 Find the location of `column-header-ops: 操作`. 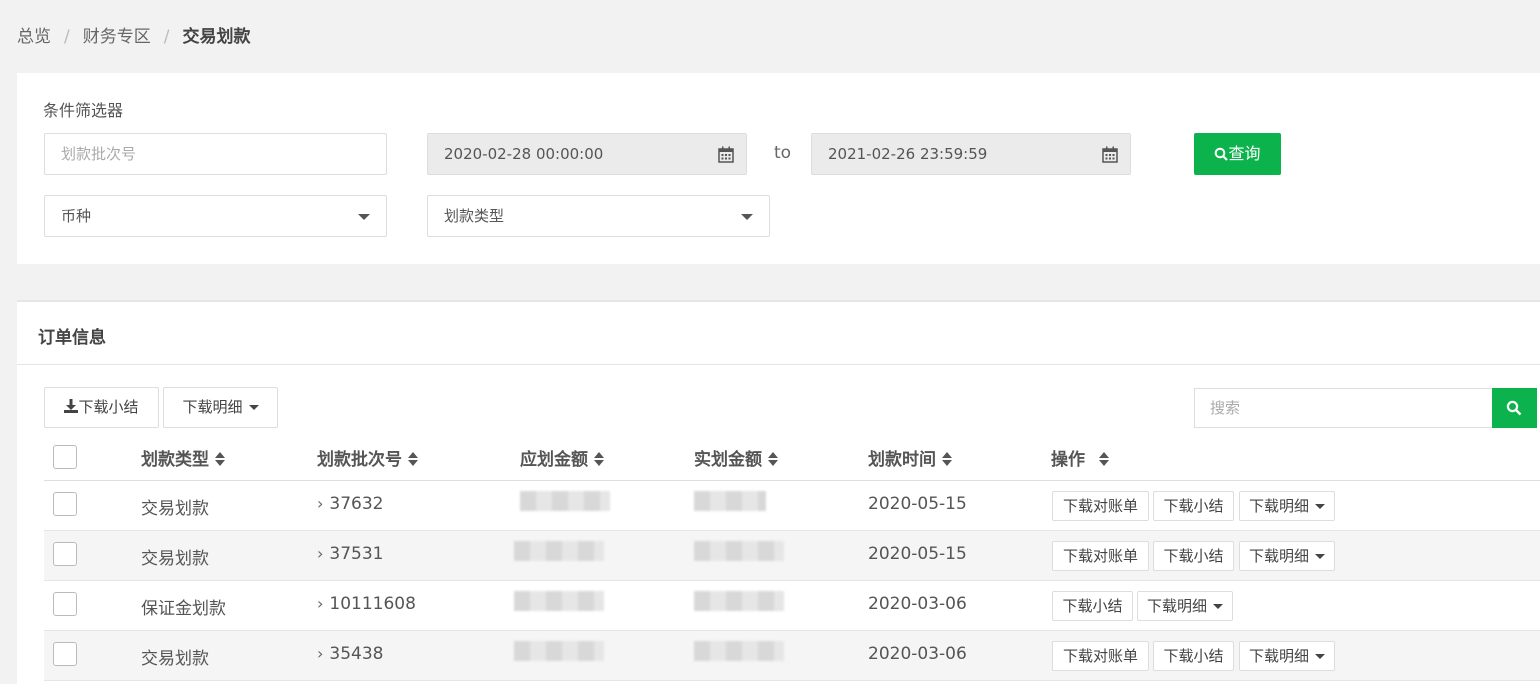

column-header-ops: 操作 is located at coordinates (1080, 457).